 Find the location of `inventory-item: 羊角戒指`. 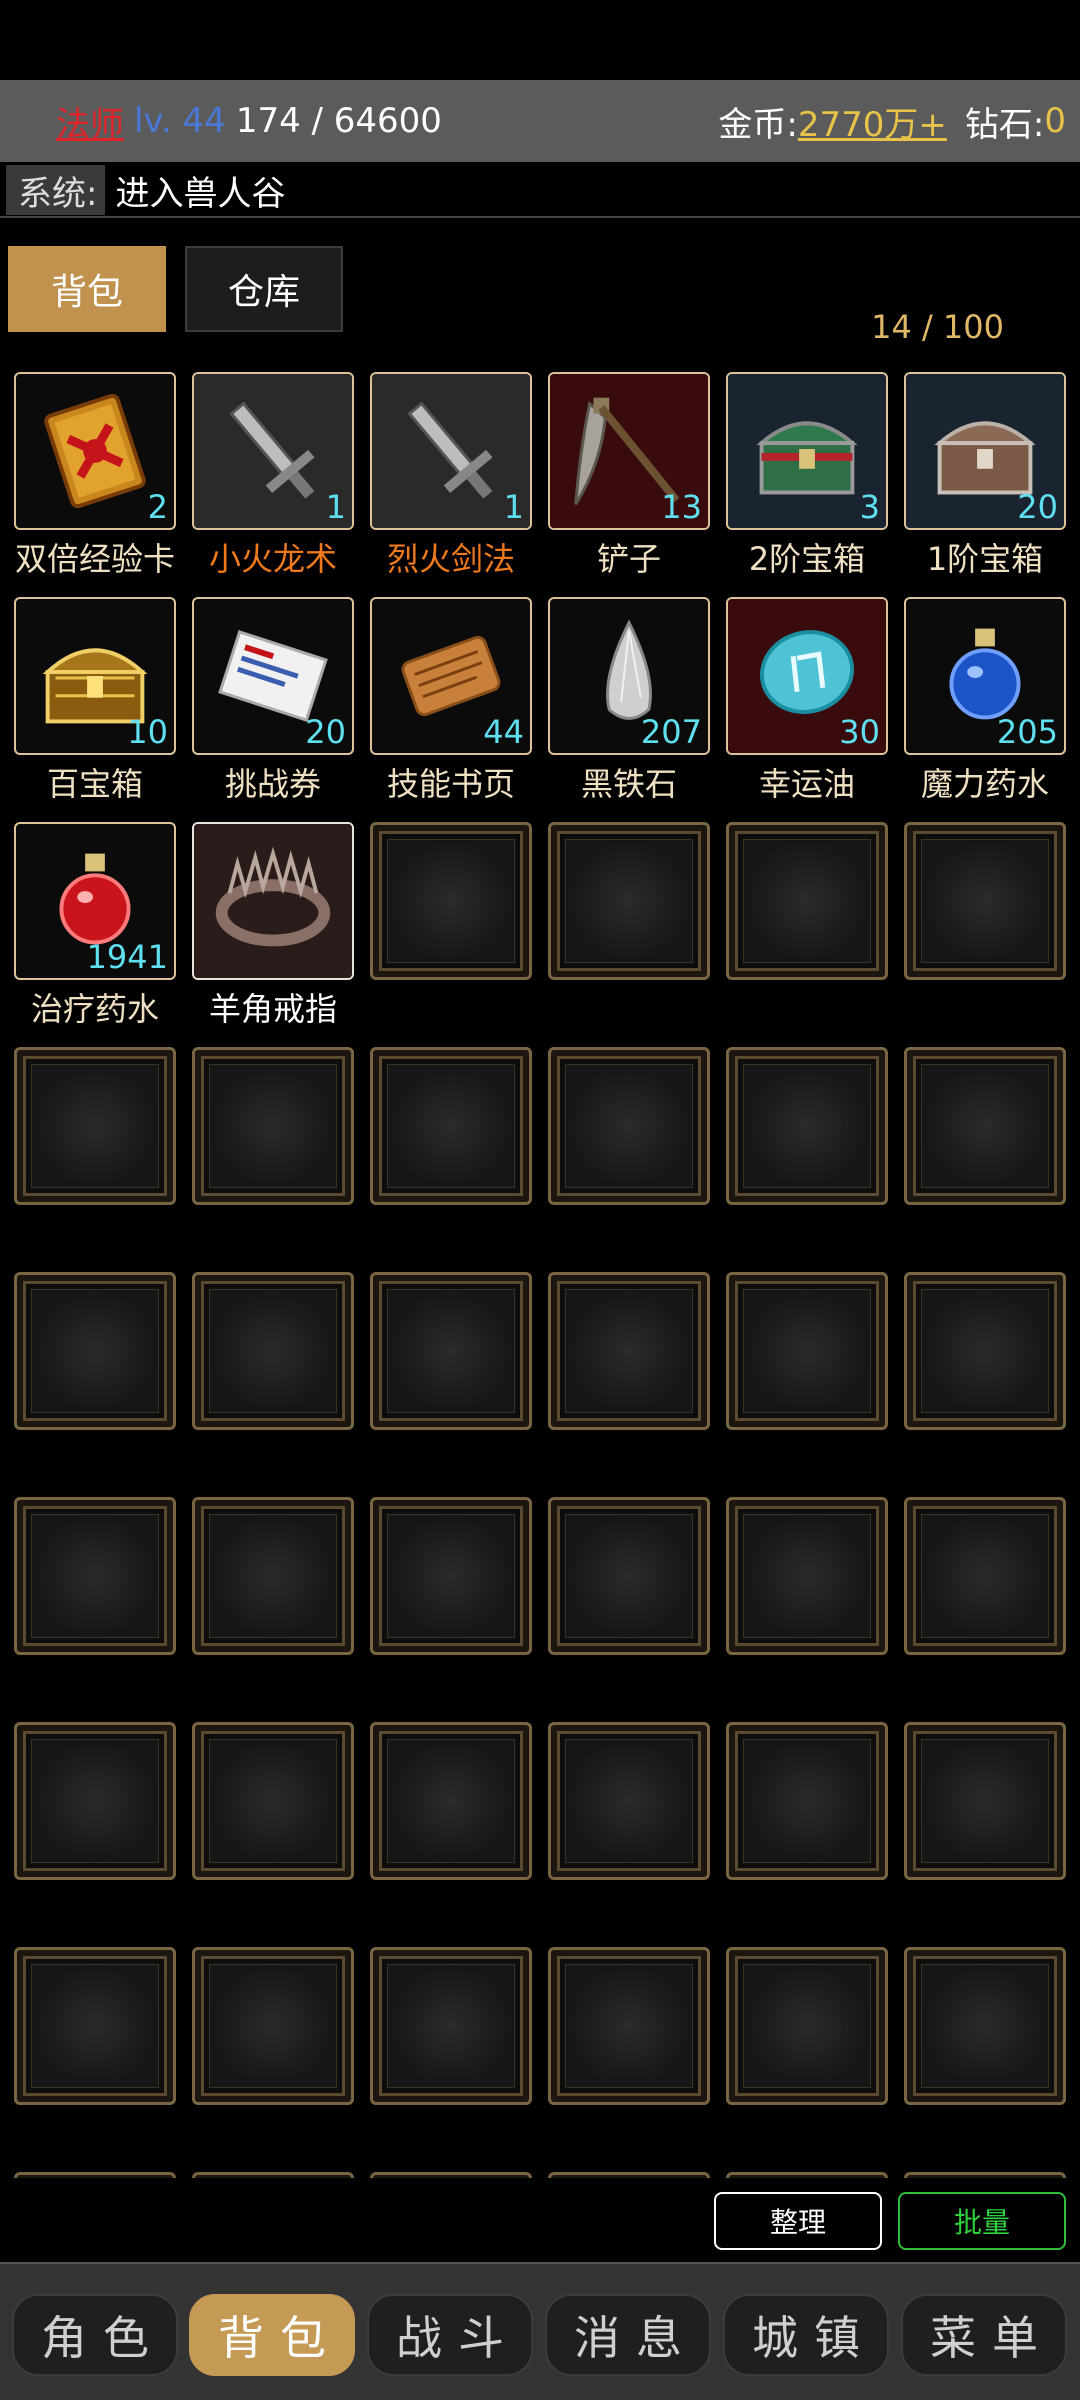

inventory-item: 羊角戒指 is located at coordinates (273, 925).